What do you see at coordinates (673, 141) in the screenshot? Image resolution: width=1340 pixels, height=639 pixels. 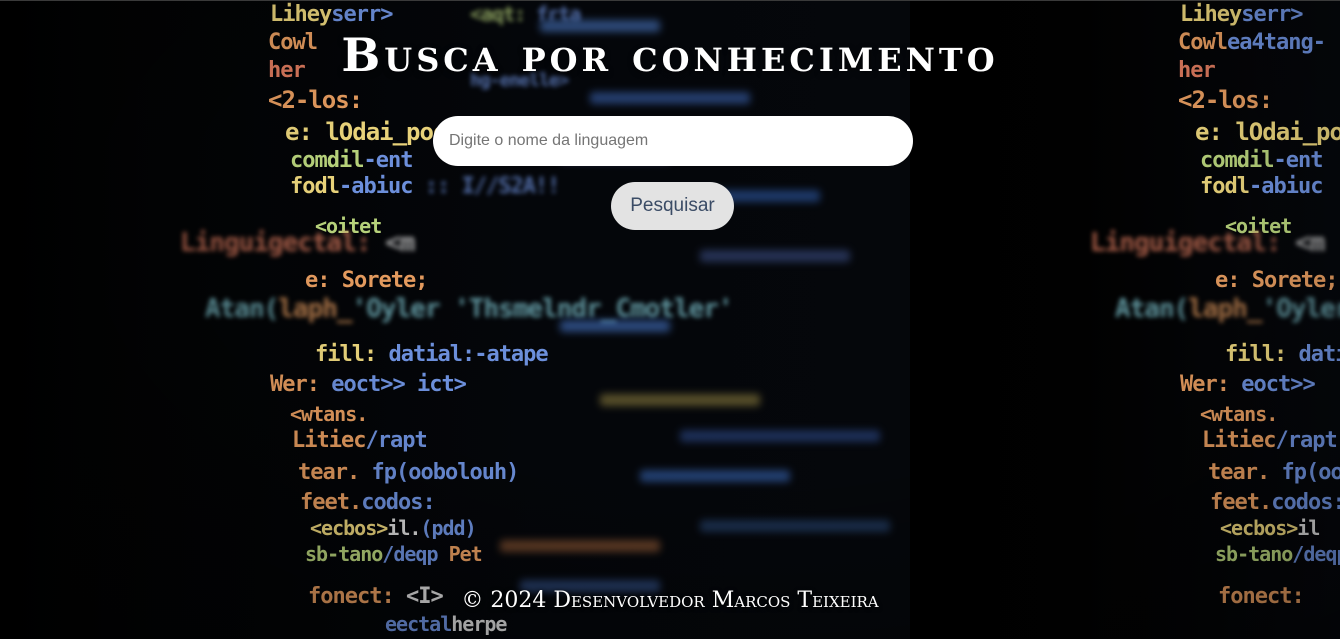 I see `search-input` at bounding box center [673, 141].